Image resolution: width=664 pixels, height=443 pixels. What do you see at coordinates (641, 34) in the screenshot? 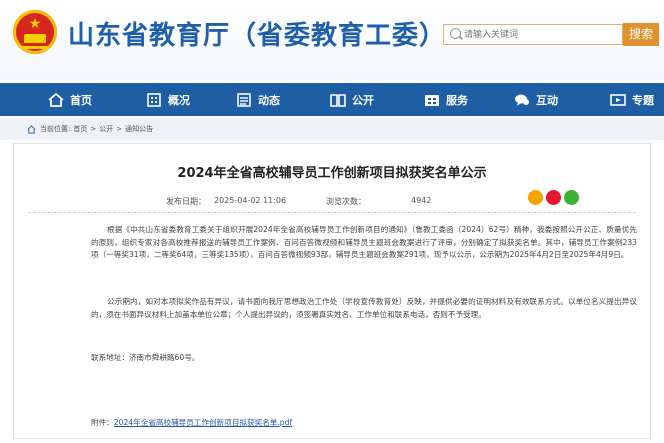
I see `search-button: 搜索` at bounding box center [641, 34].